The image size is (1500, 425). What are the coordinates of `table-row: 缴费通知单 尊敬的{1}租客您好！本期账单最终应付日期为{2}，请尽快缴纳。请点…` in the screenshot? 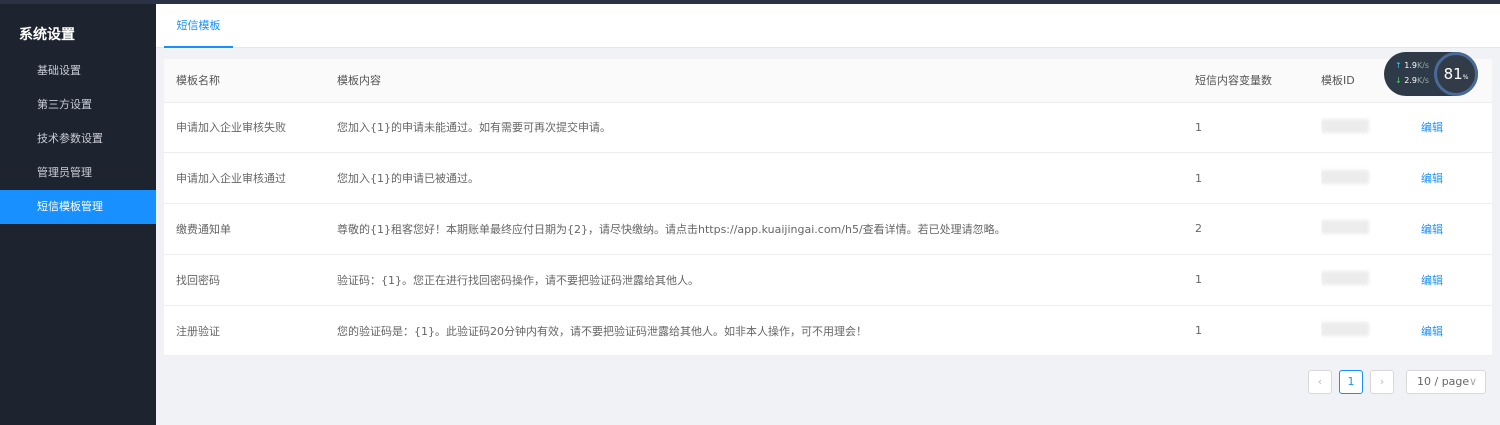 It's located at (828, 229).